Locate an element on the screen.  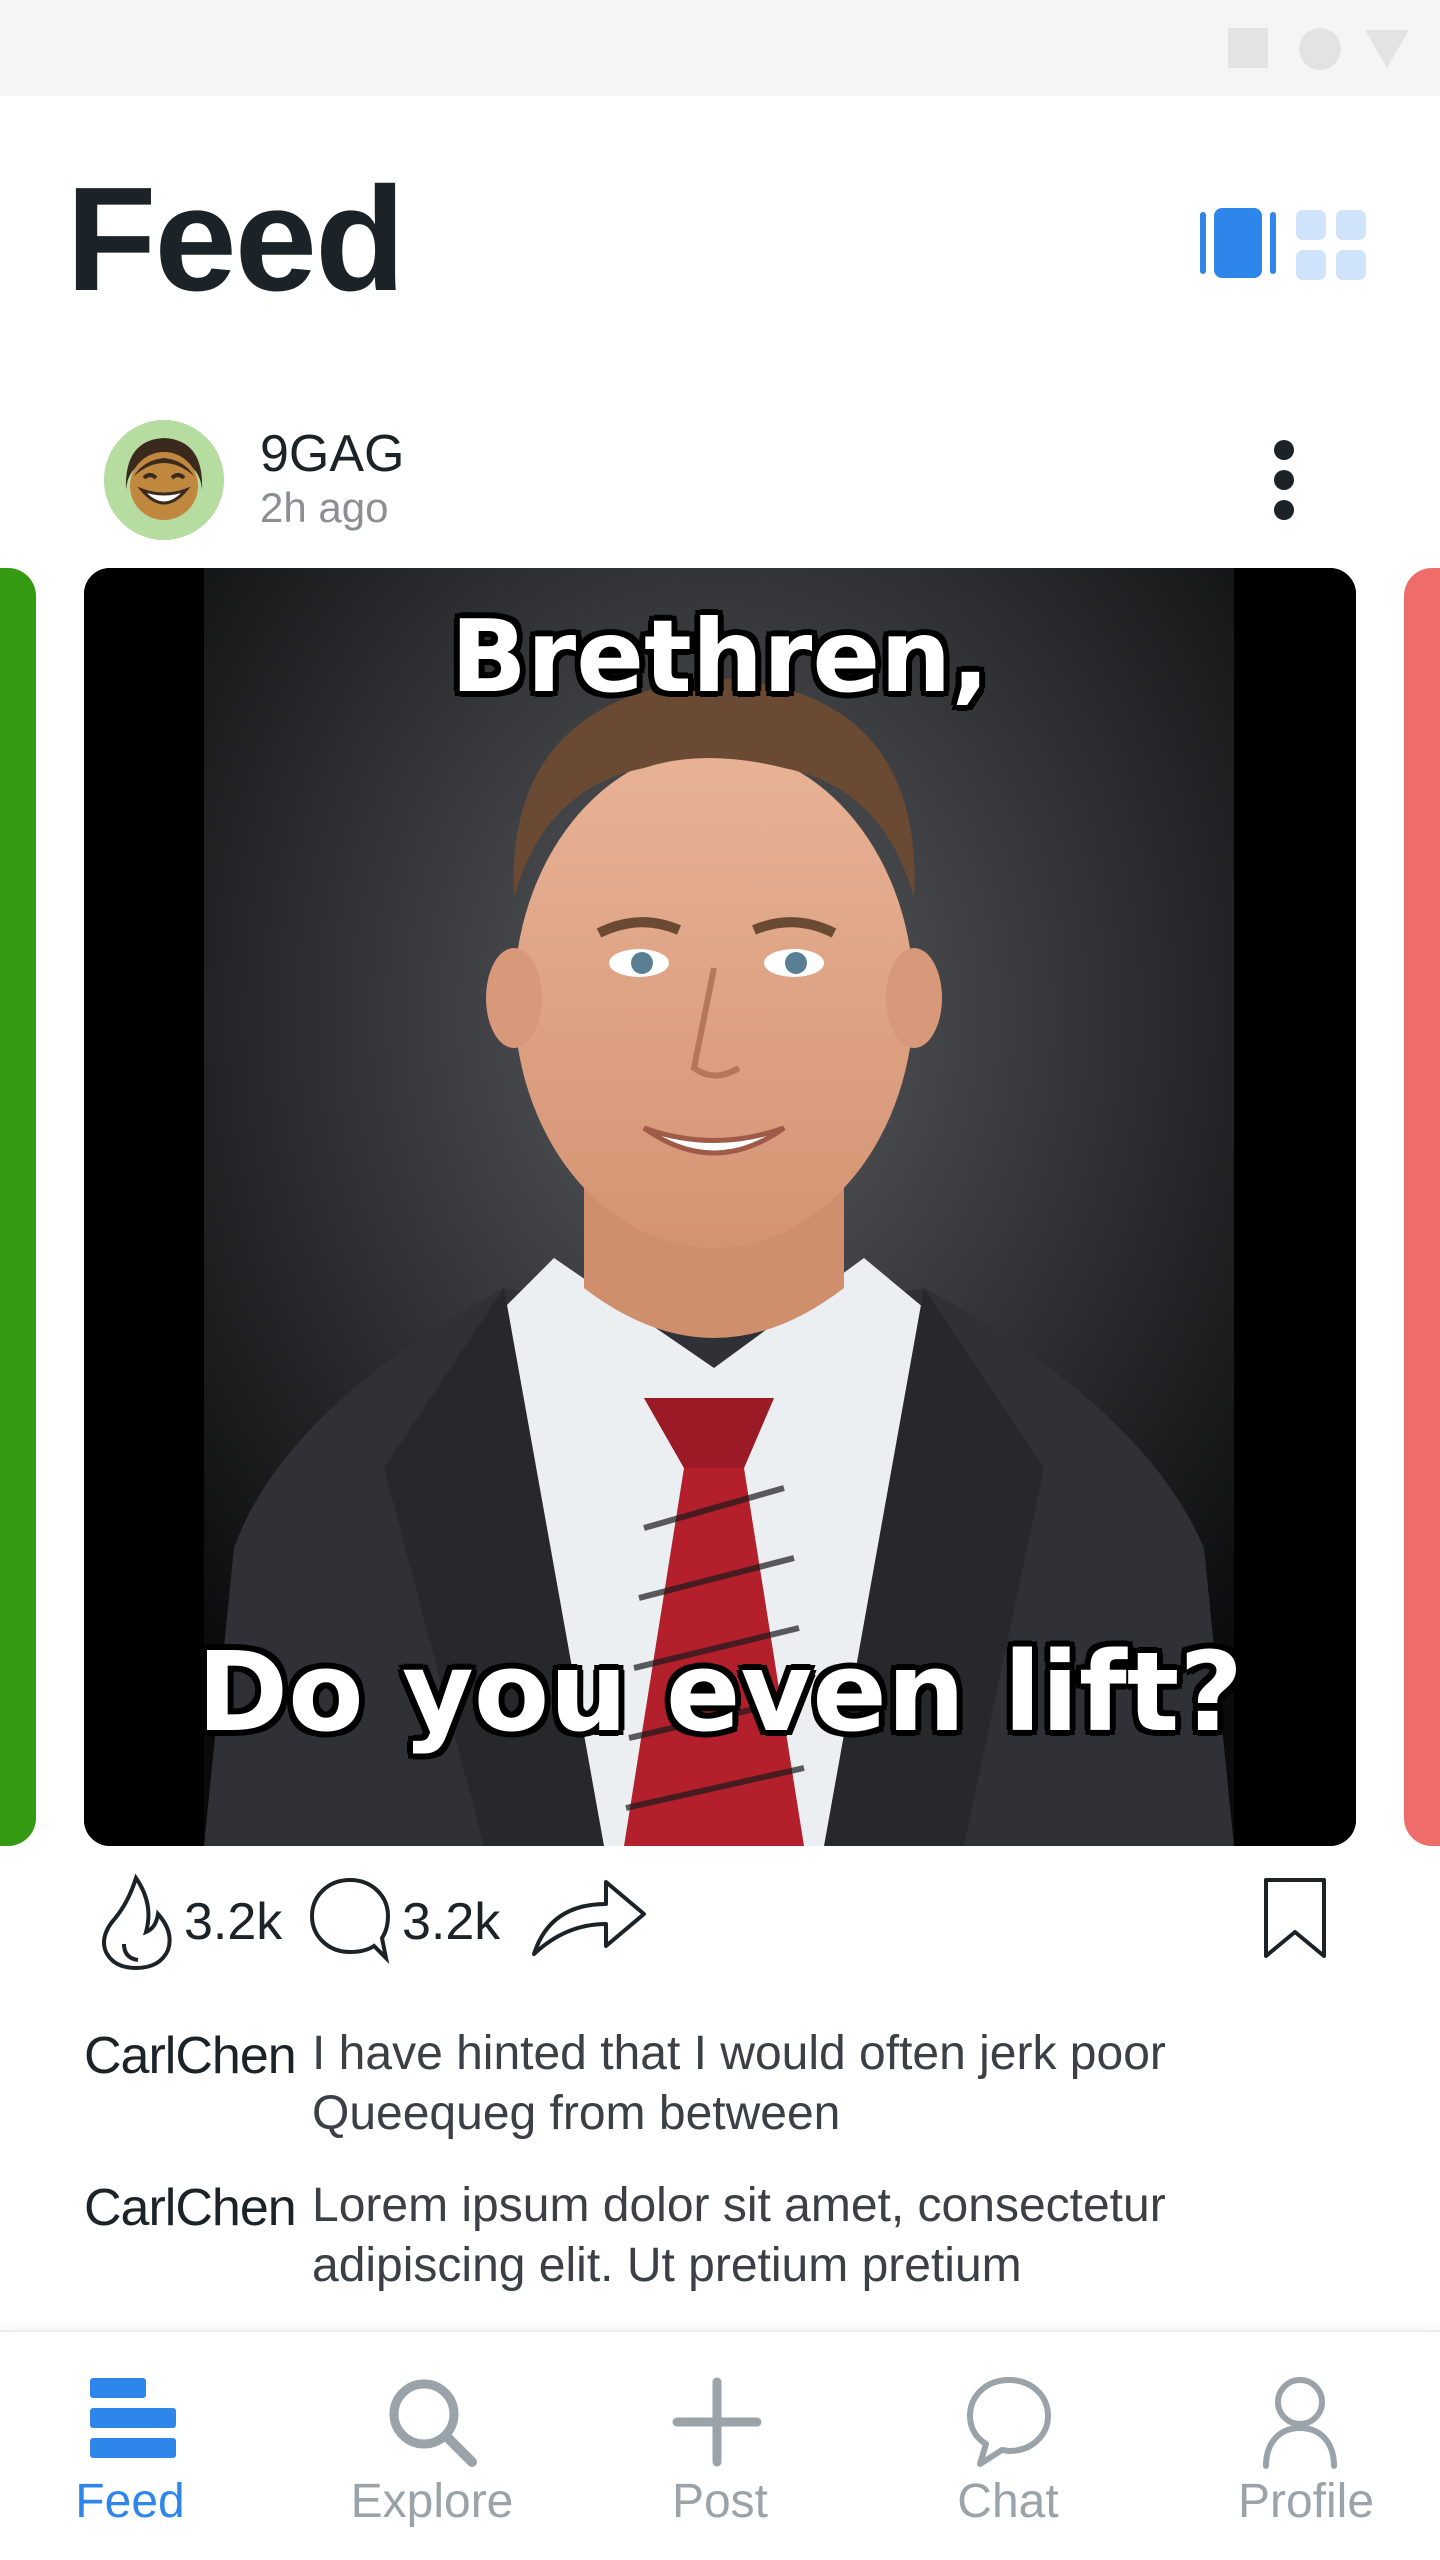
user-icon is located at coordinates (1310, 2422).